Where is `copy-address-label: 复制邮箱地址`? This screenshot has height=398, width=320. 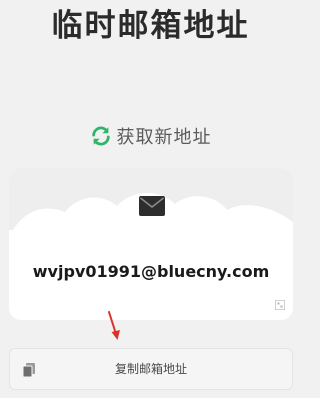
copy-address-label: 复制邮箱地址 is located at coordinates (150, 369).